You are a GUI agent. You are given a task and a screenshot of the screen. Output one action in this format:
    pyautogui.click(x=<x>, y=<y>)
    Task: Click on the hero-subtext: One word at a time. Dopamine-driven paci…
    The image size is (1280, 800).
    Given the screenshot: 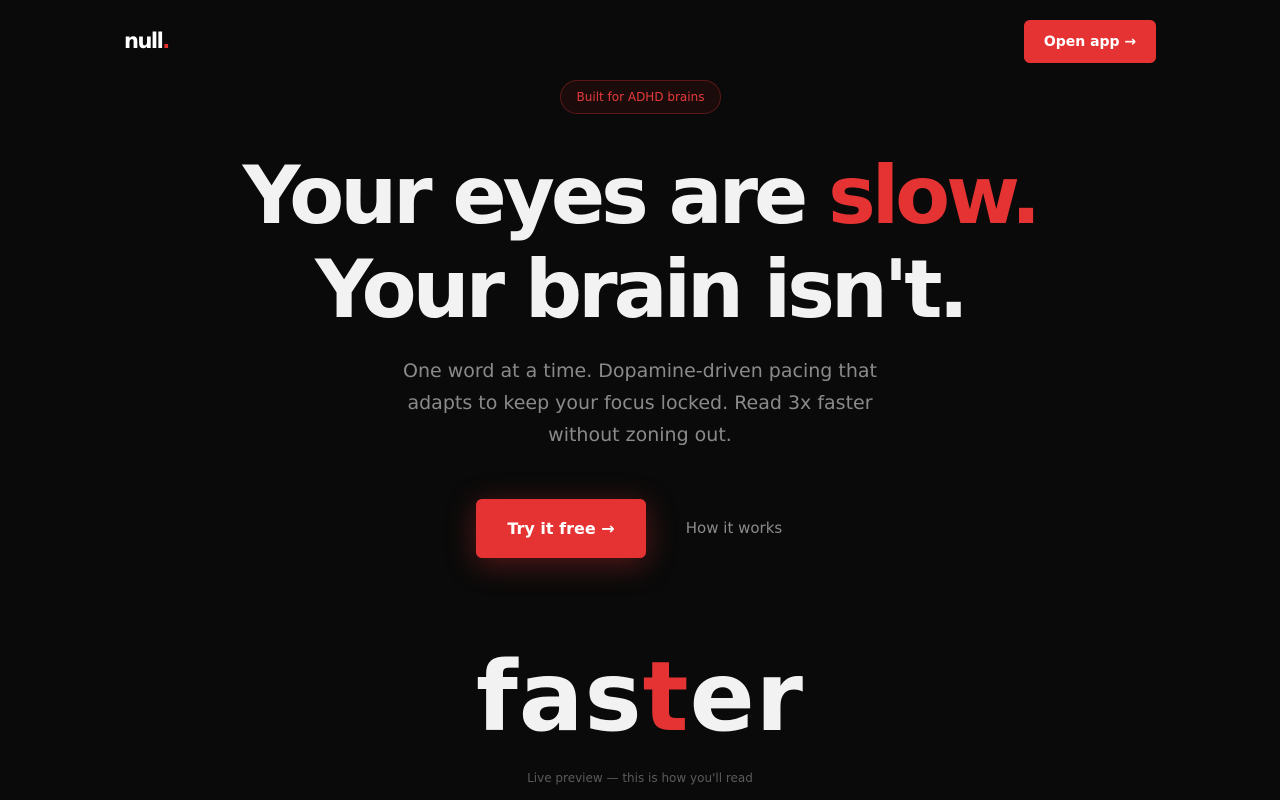 What is the action you would take?
    pyautogui.click(x=640, y=403)
    